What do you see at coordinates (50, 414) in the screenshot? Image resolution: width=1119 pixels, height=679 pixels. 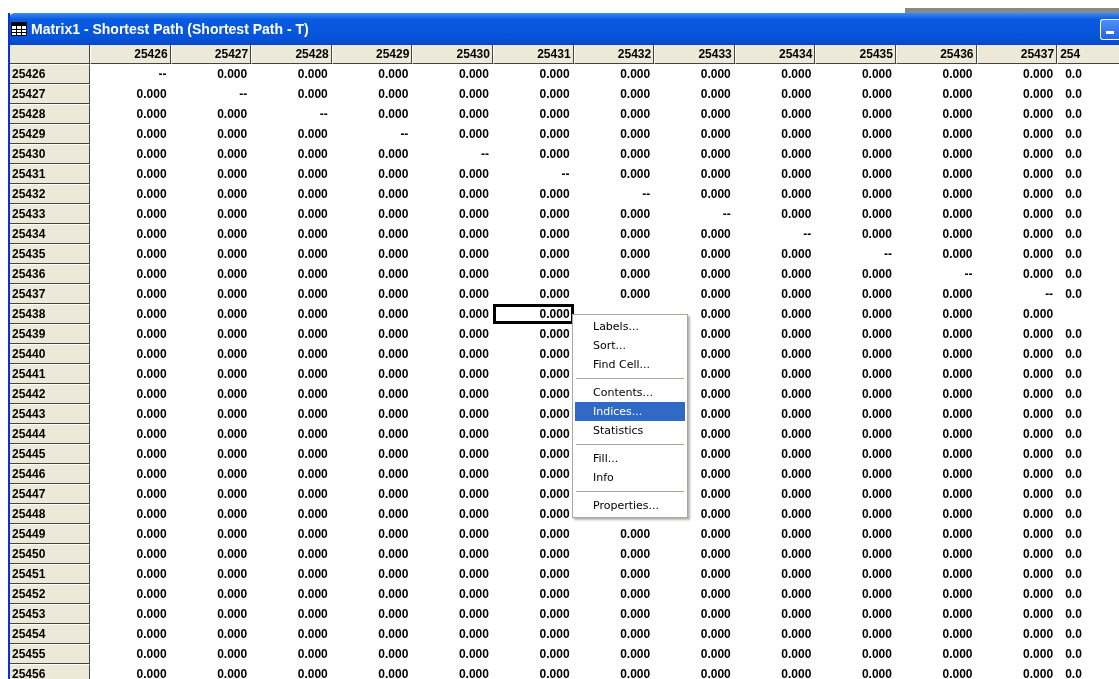 I see `row-header: 25443` at bounding box center [50, 414].